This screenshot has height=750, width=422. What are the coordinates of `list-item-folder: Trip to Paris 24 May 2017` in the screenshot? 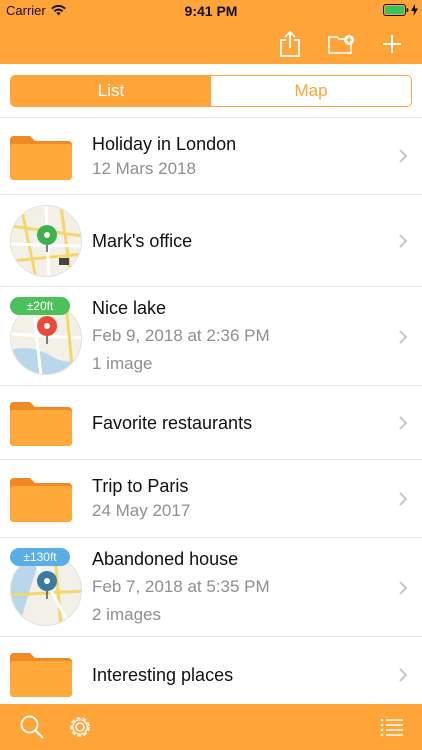 It's located at (211, 499).